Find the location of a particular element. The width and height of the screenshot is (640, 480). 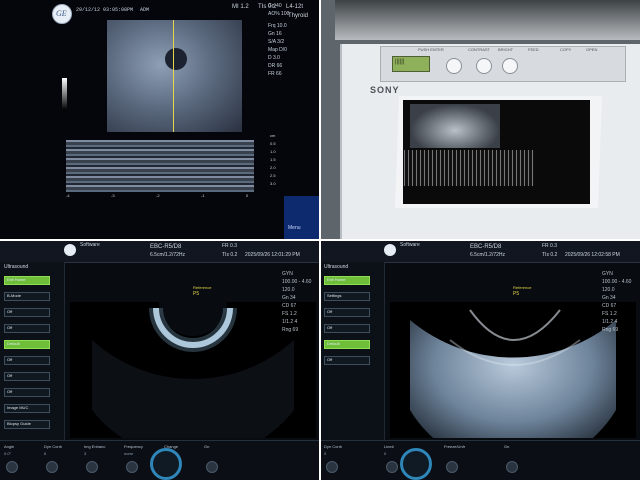

side-button: Biopsy Guide is located at coordinates (27, 424).